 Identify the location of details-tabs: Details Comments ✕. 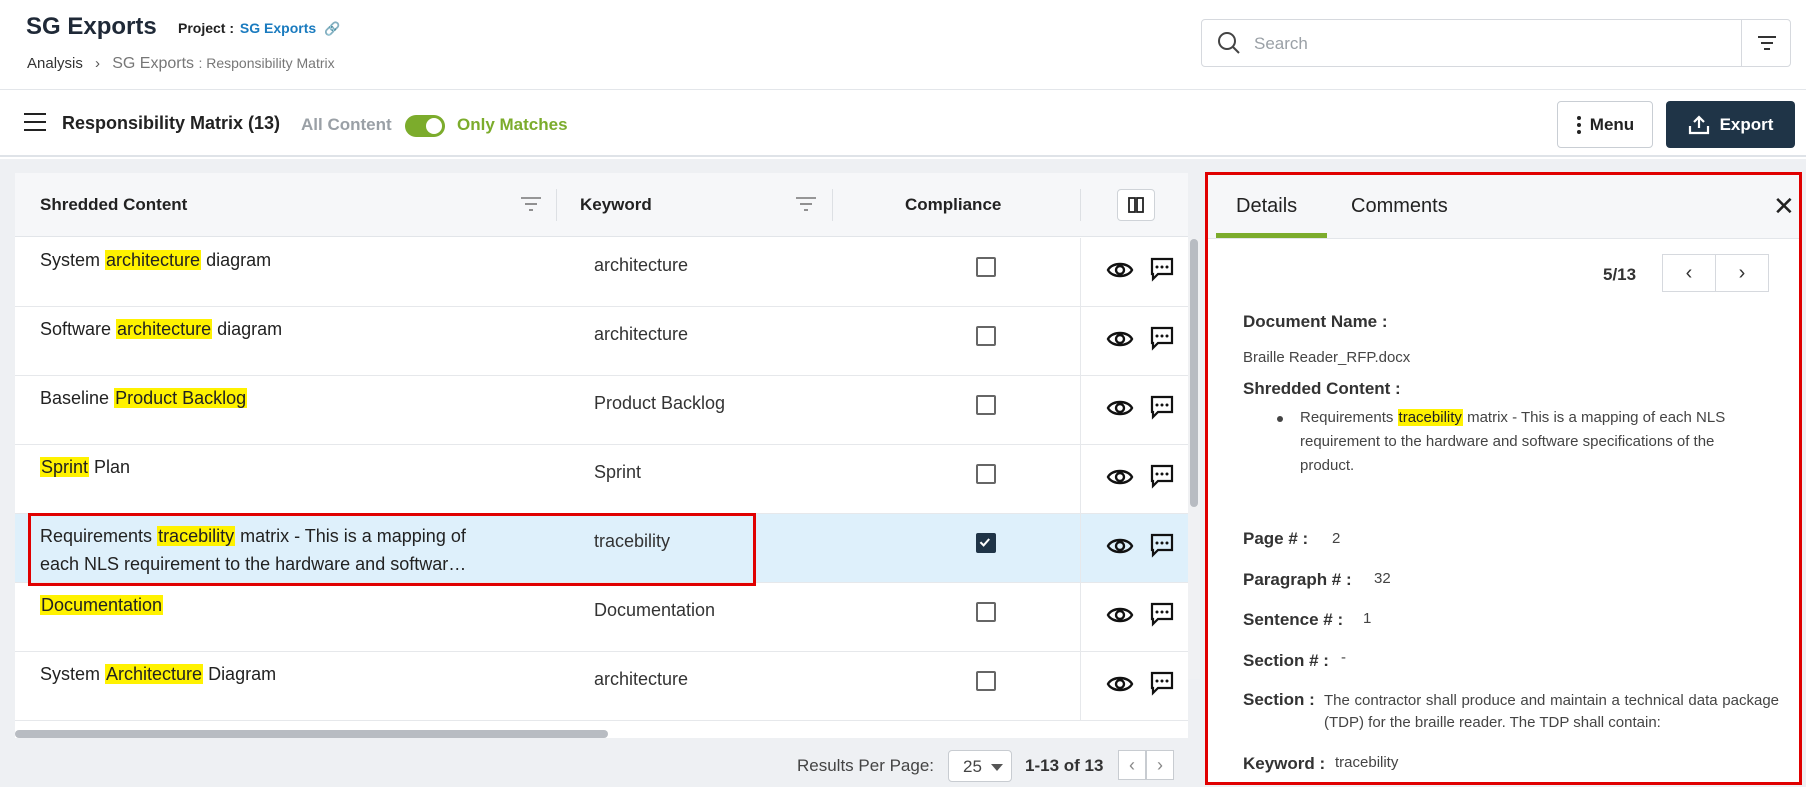
(1503, 207).